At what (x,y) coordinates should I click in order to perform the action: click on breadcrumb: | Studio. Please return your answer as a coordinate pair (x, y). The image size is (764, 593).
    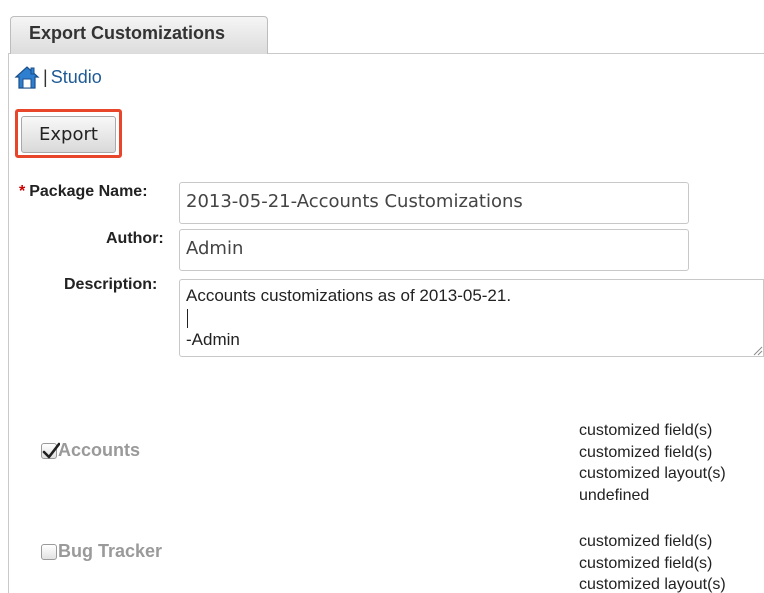
    Looking at the image, I should click on (58, 77).